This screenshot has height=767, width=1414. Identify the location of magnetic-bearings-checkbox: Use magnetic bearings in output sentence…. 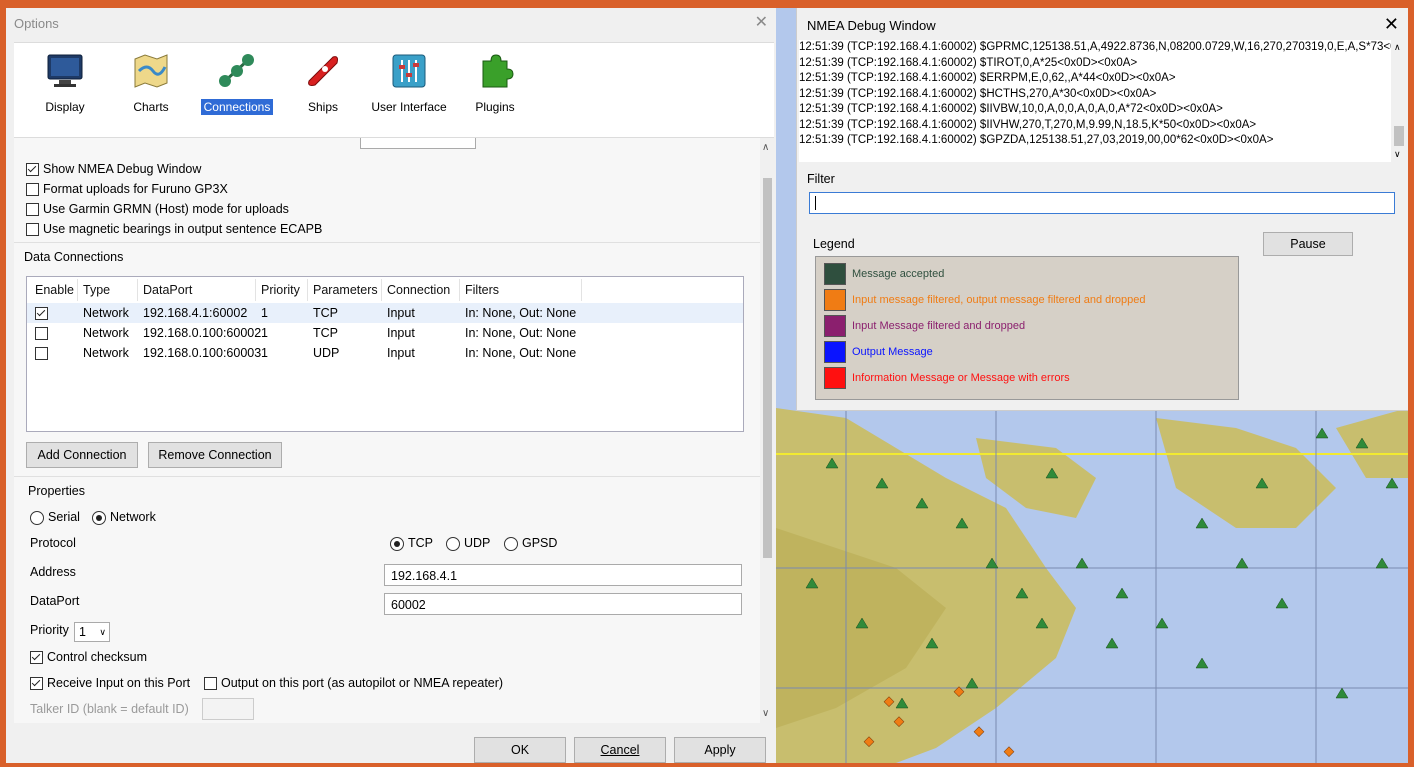
(174, 229).